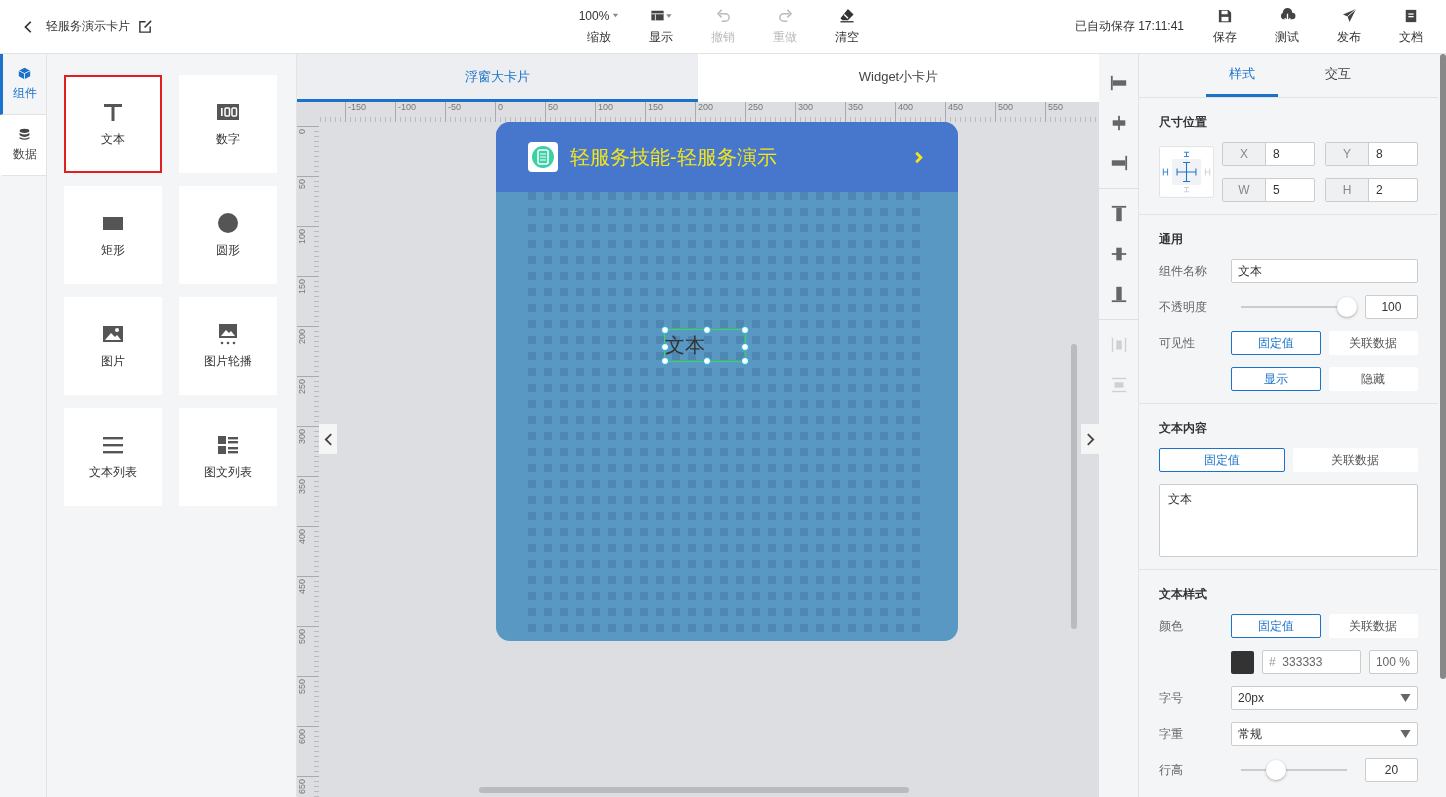 The image size is (1446, 797). What do you see at coordinates (1118, 214) in the screenshot?
I see `align-top-icon` at bounding box center [1118, 214].